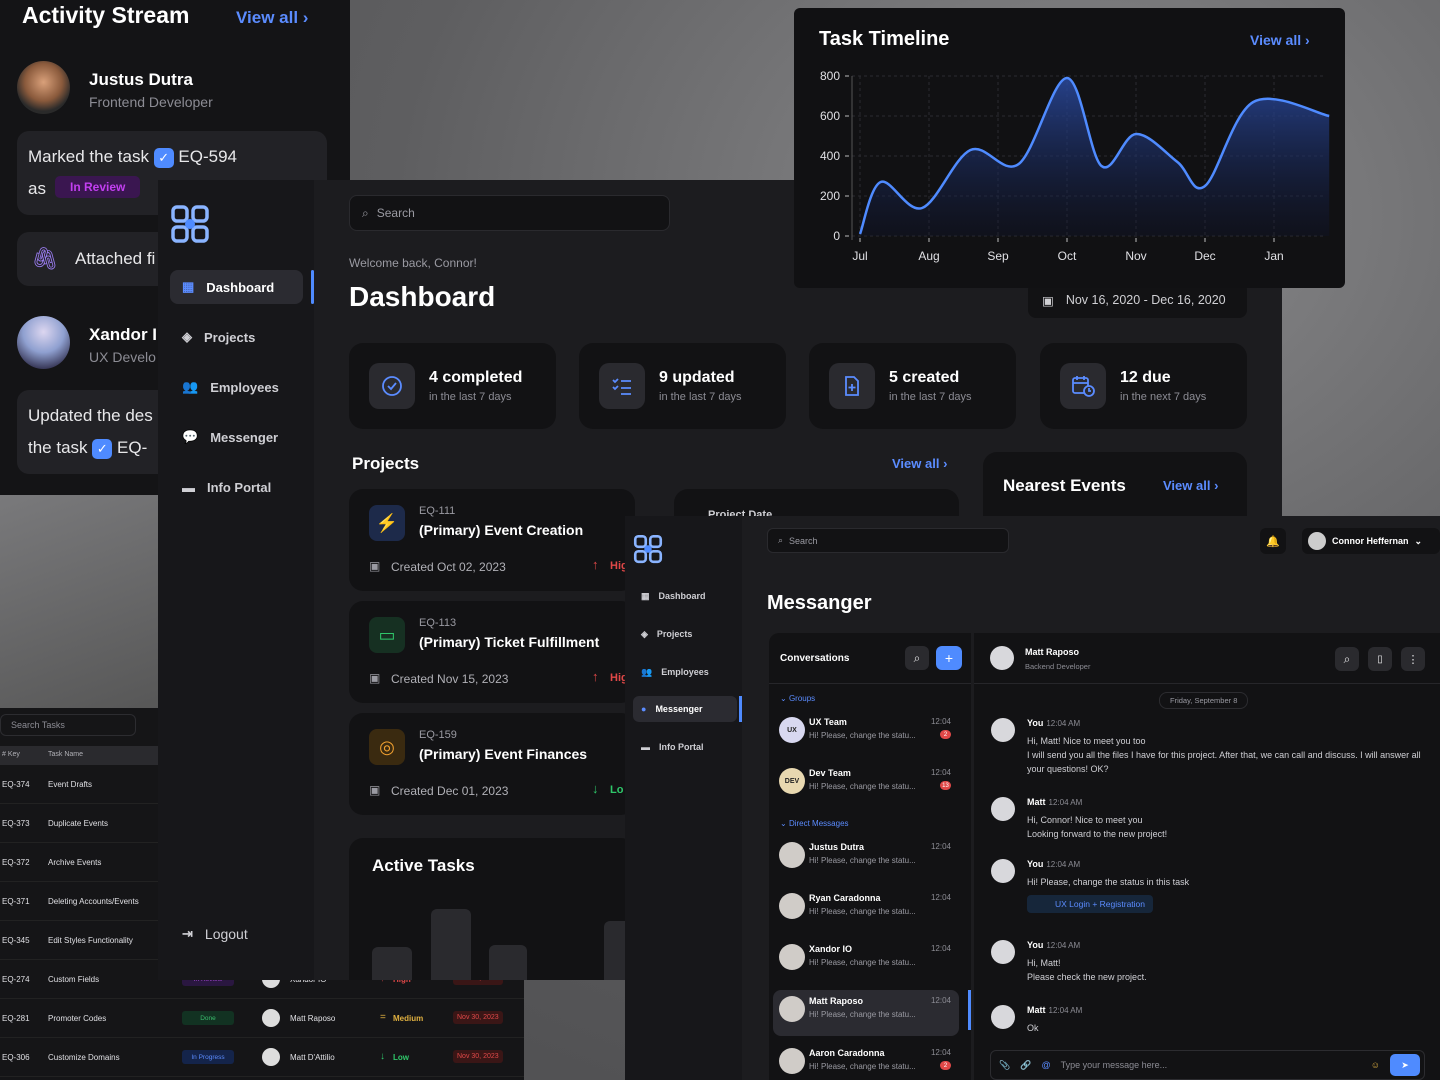 The width and height of the screenshot is (1440, 1080). What do you see at coordinates (123, 334) in the screenshot?
I see `user-name: Xandor I` at bounding box center [123, 334].